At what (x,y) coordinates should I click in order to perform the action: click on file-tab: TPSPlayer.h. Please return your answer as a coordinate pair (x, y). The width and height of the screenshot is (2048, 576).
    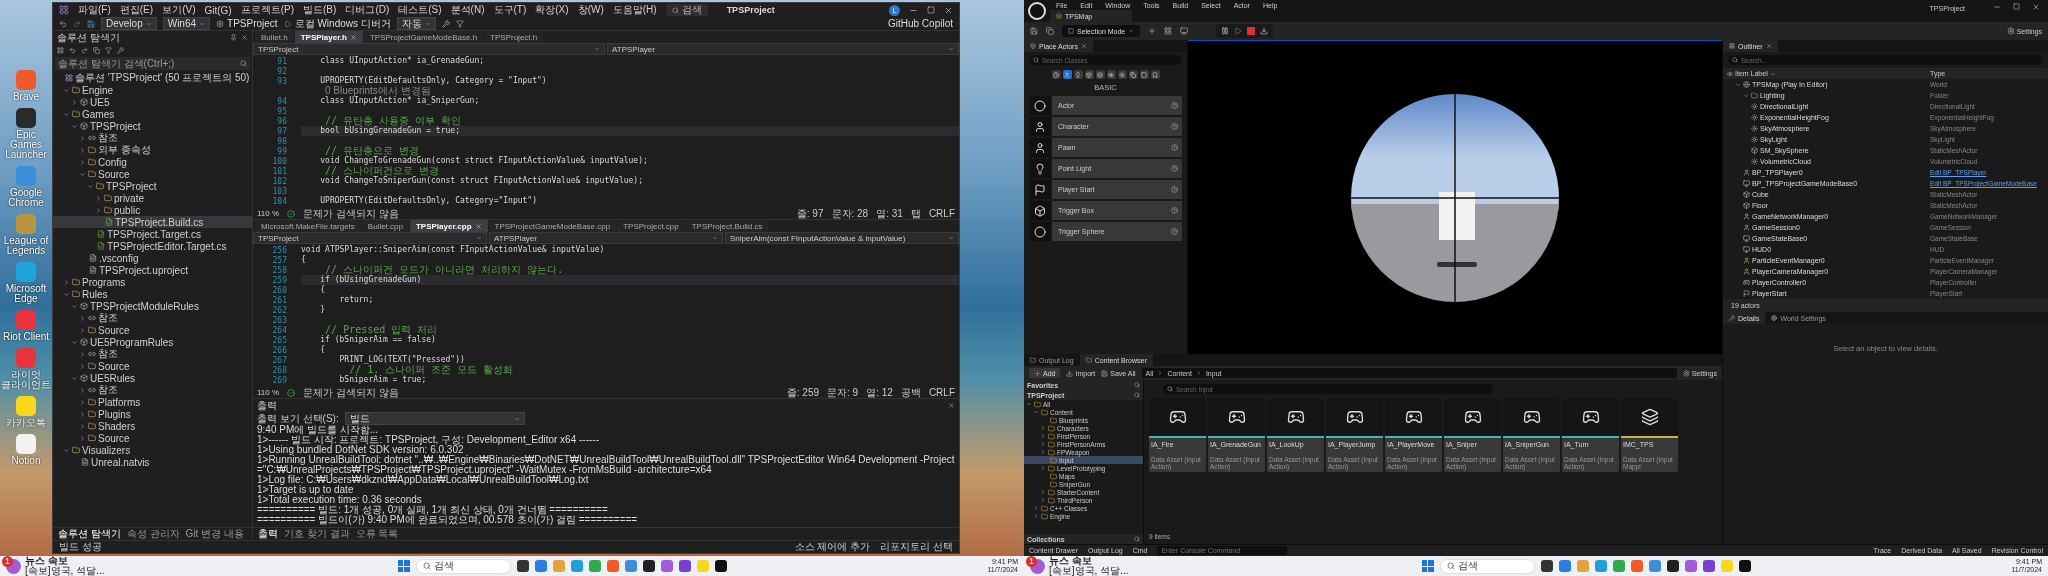
    Looking at the image, I should click on (328, 37).